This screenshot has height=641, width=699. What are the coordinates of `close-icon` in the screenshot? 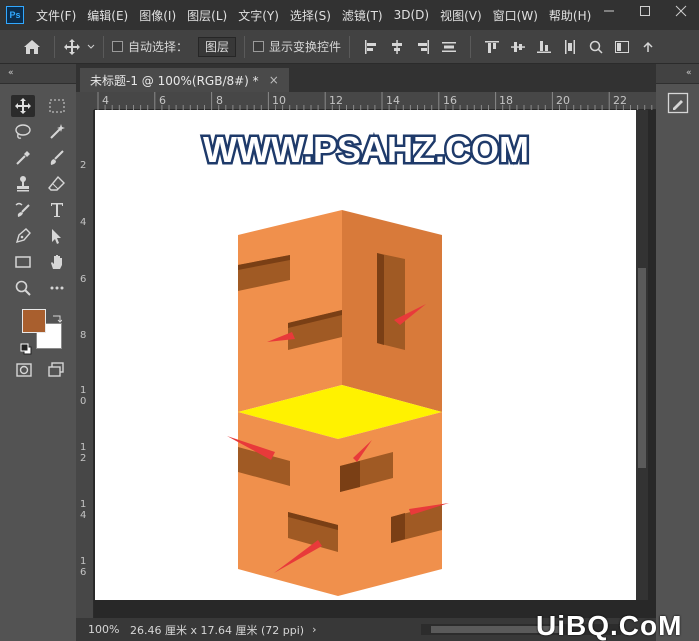 It's located at (681, 11).